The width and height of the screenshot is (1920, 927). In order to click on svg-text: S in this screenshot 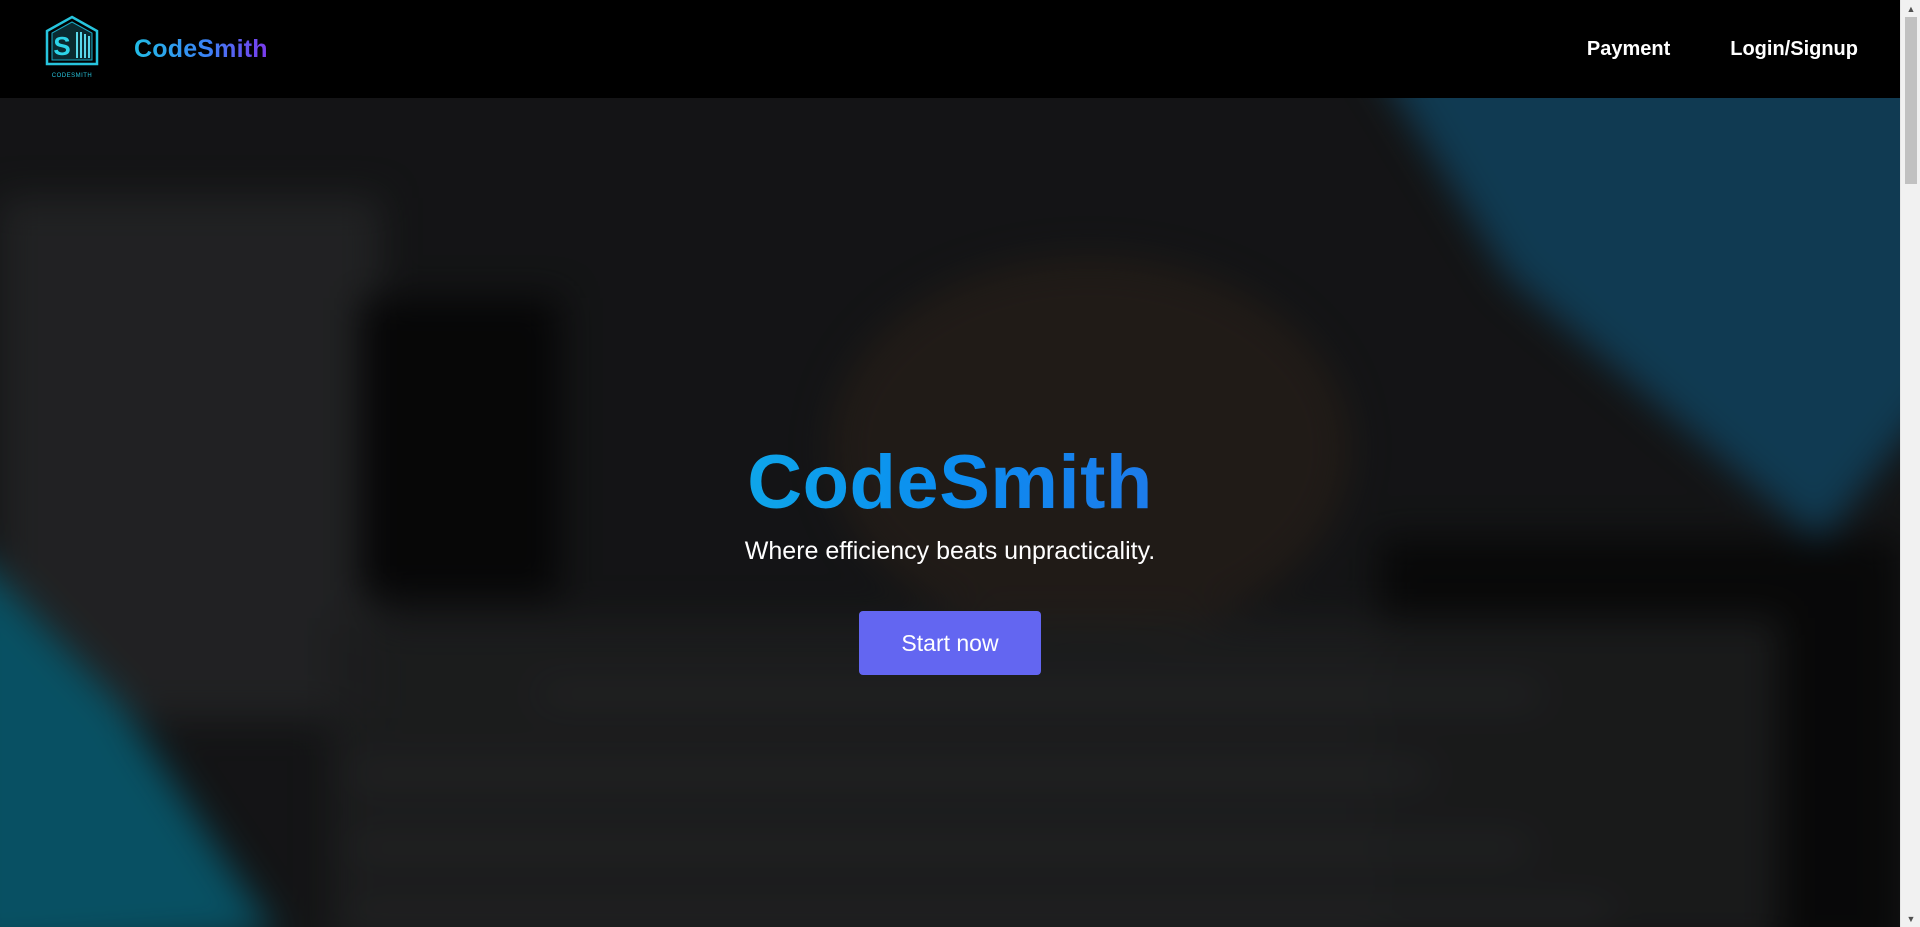, I will do `click(61, 46)`.